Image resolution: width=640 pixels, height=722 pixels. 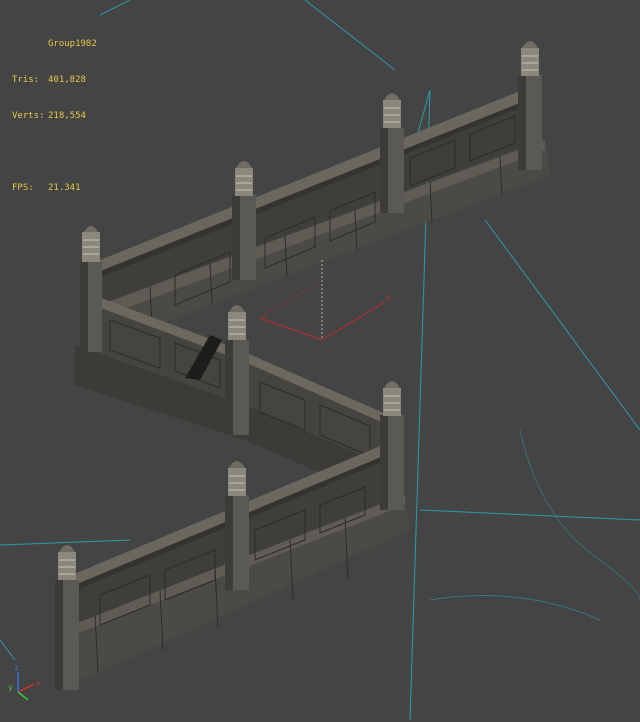 What do you see at coordinates (26, 80) in the screenshot?
I see `tris-label: Tris:` at bounding box center [26, 80].